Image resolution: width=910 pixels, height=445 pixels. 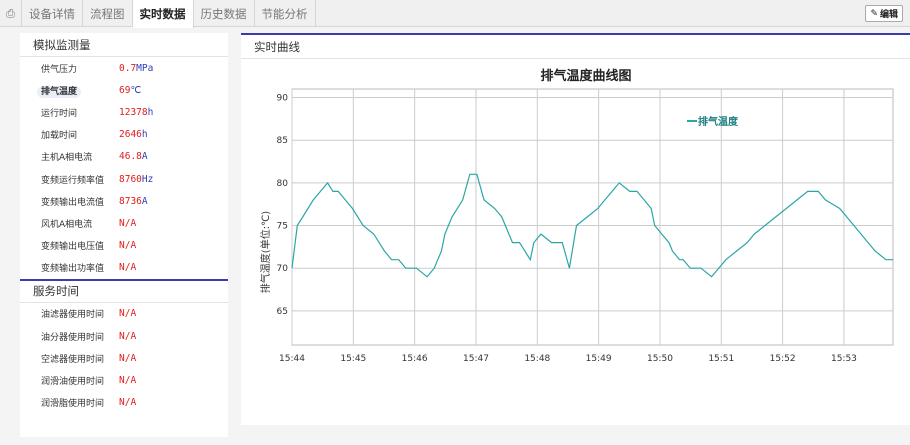 I want to click on data-row: 变频运行频率值 8760Hz, so click(x=124, y=179).